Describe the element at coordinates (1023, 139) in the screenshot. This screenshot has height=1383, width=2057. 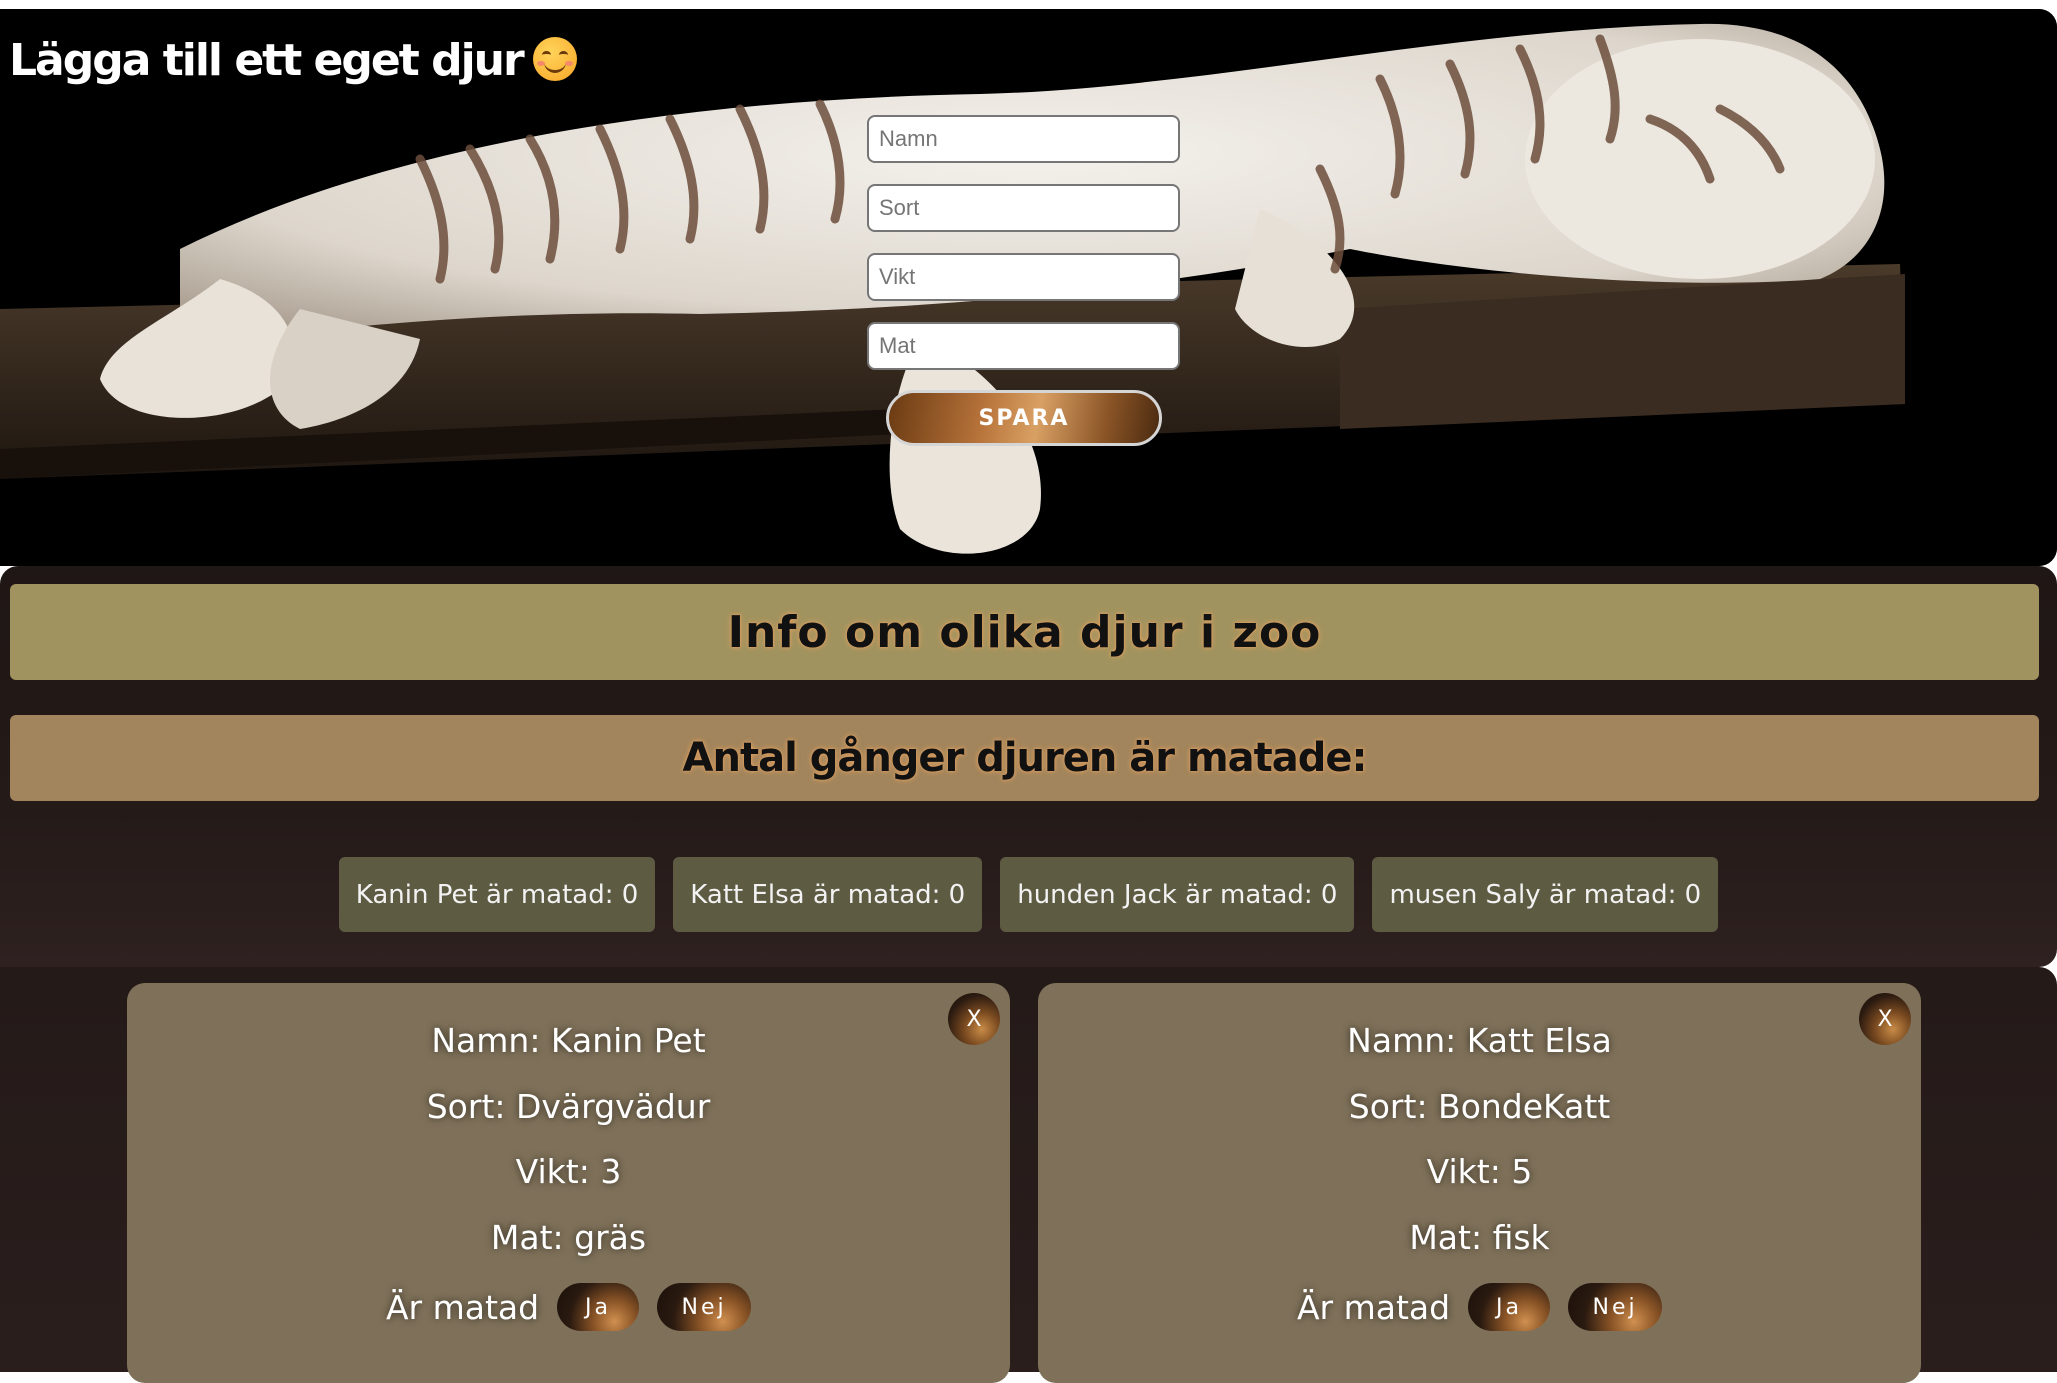
I see `name-input` at that location.